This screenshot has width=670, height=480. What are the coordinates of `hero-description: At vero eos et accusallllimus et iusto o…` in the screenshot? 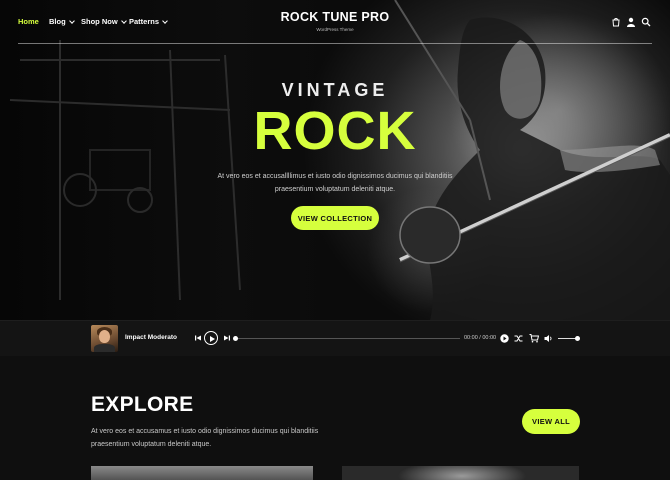 It's located at (335, 183).